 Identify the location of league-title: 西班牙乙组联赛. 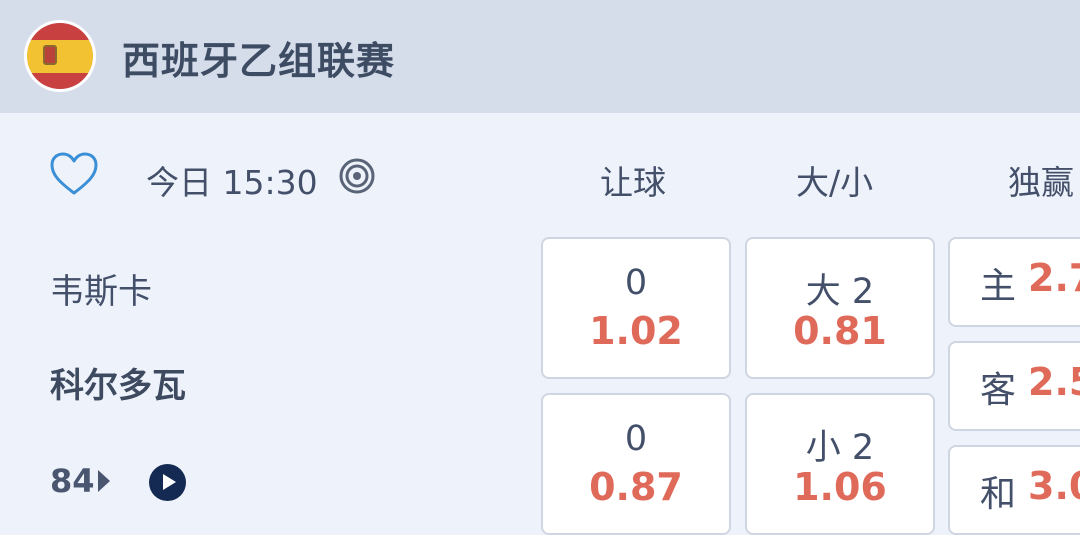
(259, 61).